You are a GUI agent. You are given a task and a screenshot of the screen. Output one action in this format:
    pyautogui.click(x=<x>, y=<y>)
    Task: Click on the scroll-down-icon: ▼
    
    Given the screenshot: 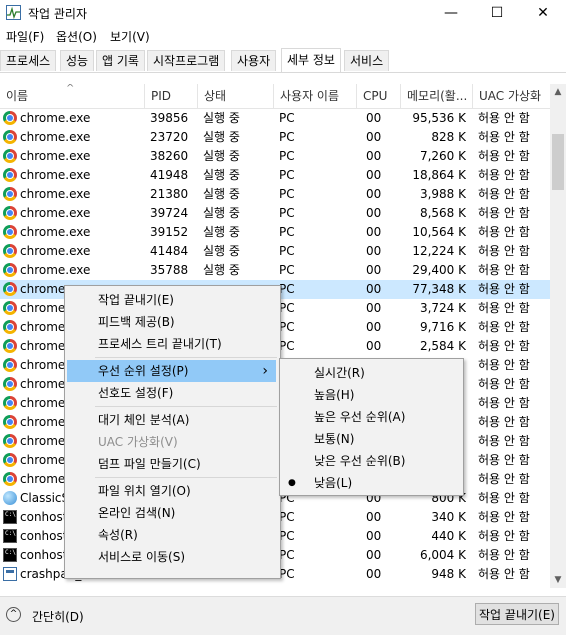 What is the action you would take?
    pyautogui.click(x=558, y=580)
    